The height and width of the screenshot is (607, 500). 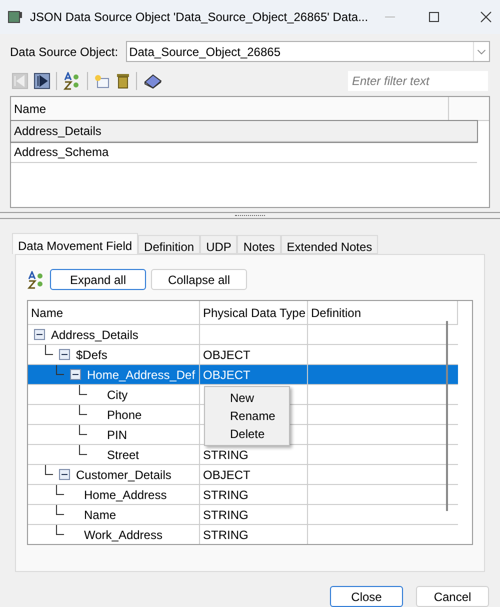 What do you see at coordinates (75, 243) in the screenshot?
I see `tab: Data Movement Field` at bounding box center [75, 243].